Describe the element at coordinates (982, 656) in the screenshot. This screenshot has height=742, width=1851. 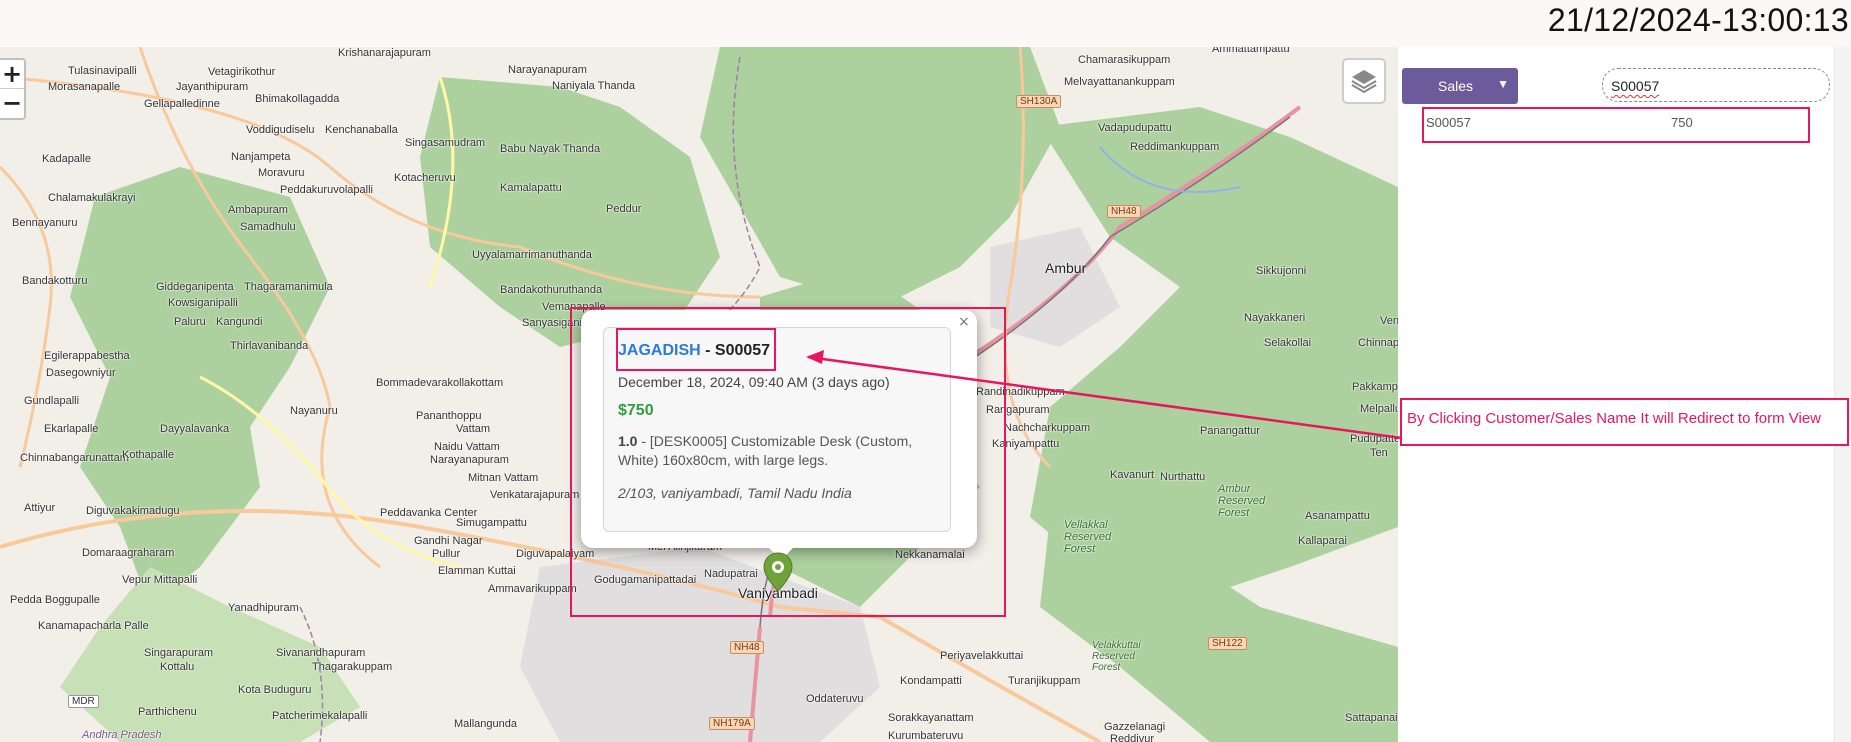
I see `map-place-label: Periyavelakkuttai` at that location.